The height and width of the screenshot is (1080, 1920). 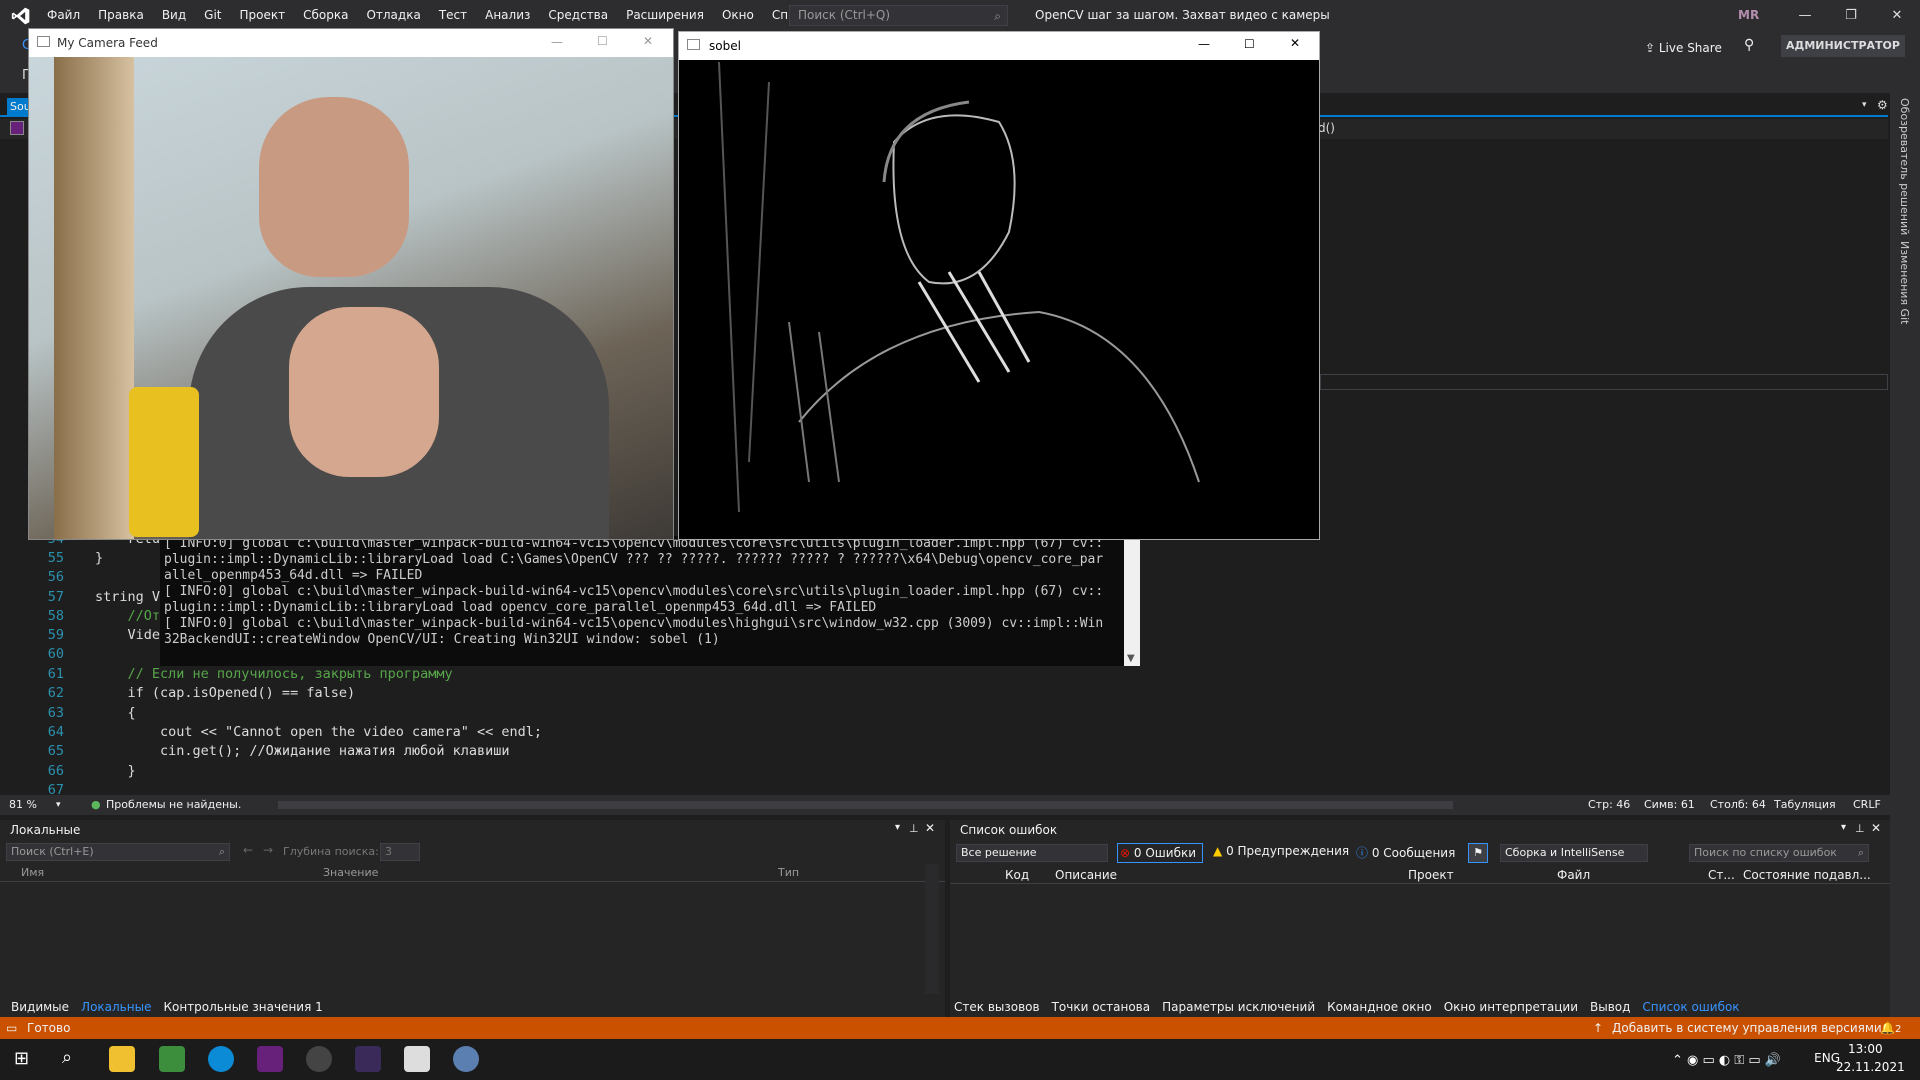 What do you see at coordinates (263, 15) in the screenshot?
I see `menu-project: Проект` at bounding box center [263, 15].